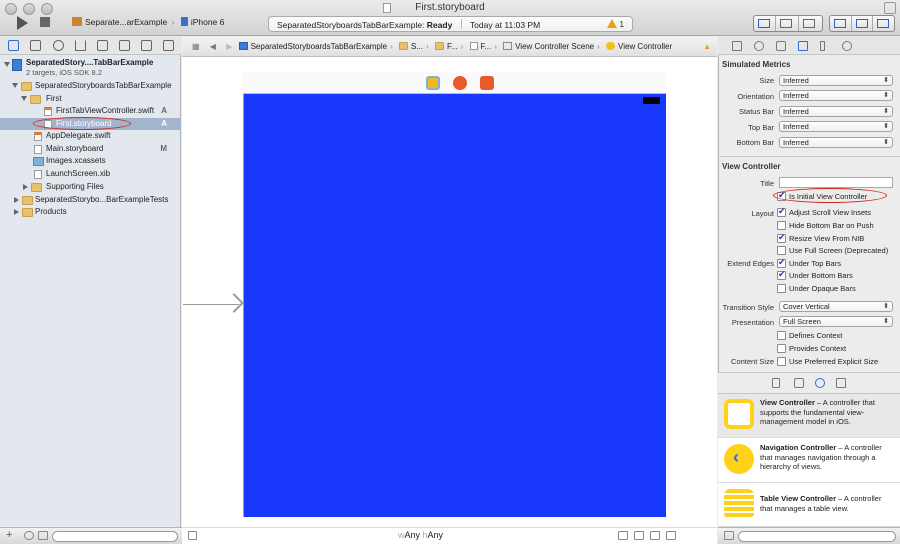  Describe the element at coordinates (781, 361) in the screenshot. I see `explicit-size-checkbox` at that location.